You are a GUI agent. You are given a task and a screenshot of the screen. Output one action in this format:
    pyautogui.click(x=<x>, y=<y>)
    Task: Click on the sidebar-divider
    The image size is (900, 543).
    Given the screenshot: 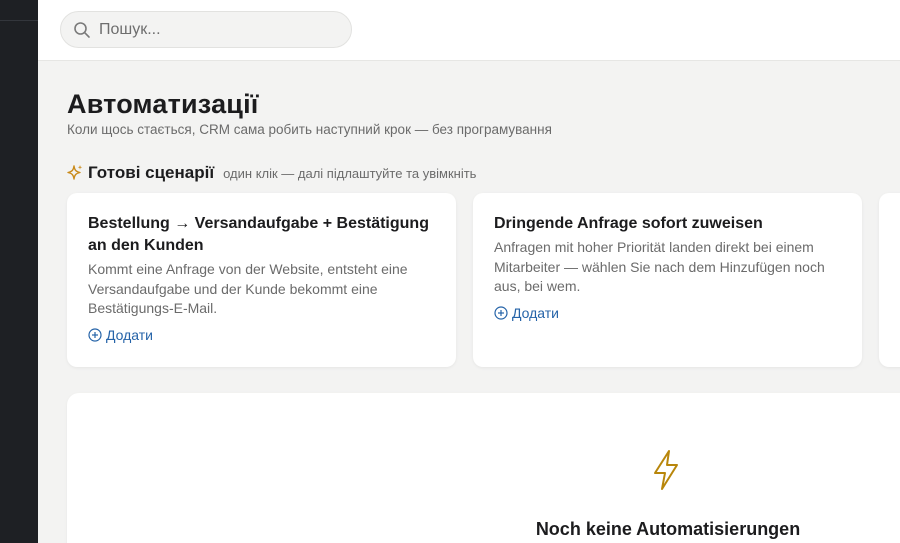 What is the action you would take?
    pyautogui.click(x=19, y=20)
    